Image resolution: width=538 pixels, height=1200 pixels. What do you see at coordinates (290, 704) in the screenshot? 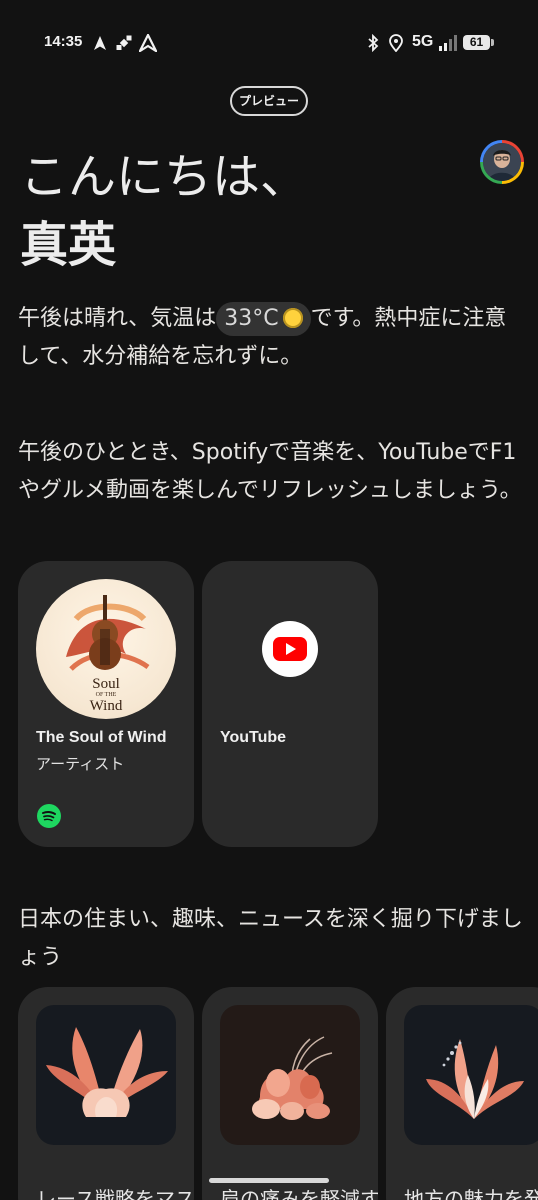
I see `youtube-card: YouTube` at bounding box center [290, 704].